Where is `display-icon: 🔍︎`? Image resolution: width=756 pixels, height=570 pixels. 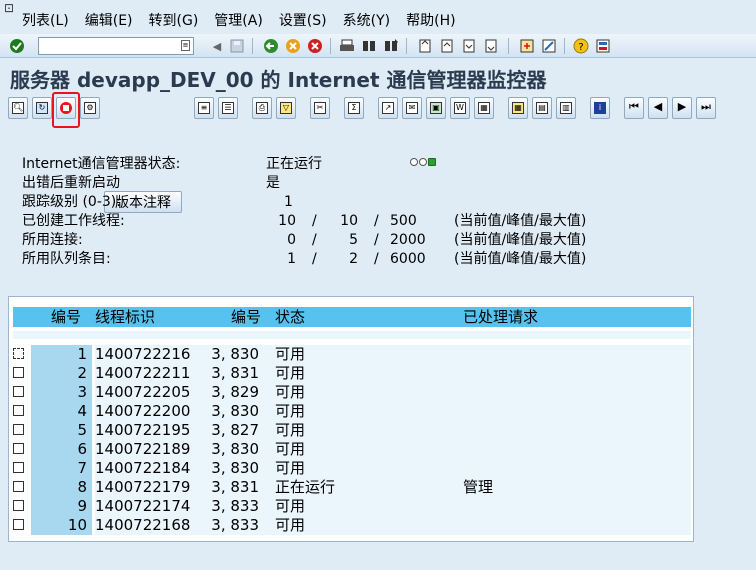 display-icon: 🔍︎ is located at coordinates (18, 108).